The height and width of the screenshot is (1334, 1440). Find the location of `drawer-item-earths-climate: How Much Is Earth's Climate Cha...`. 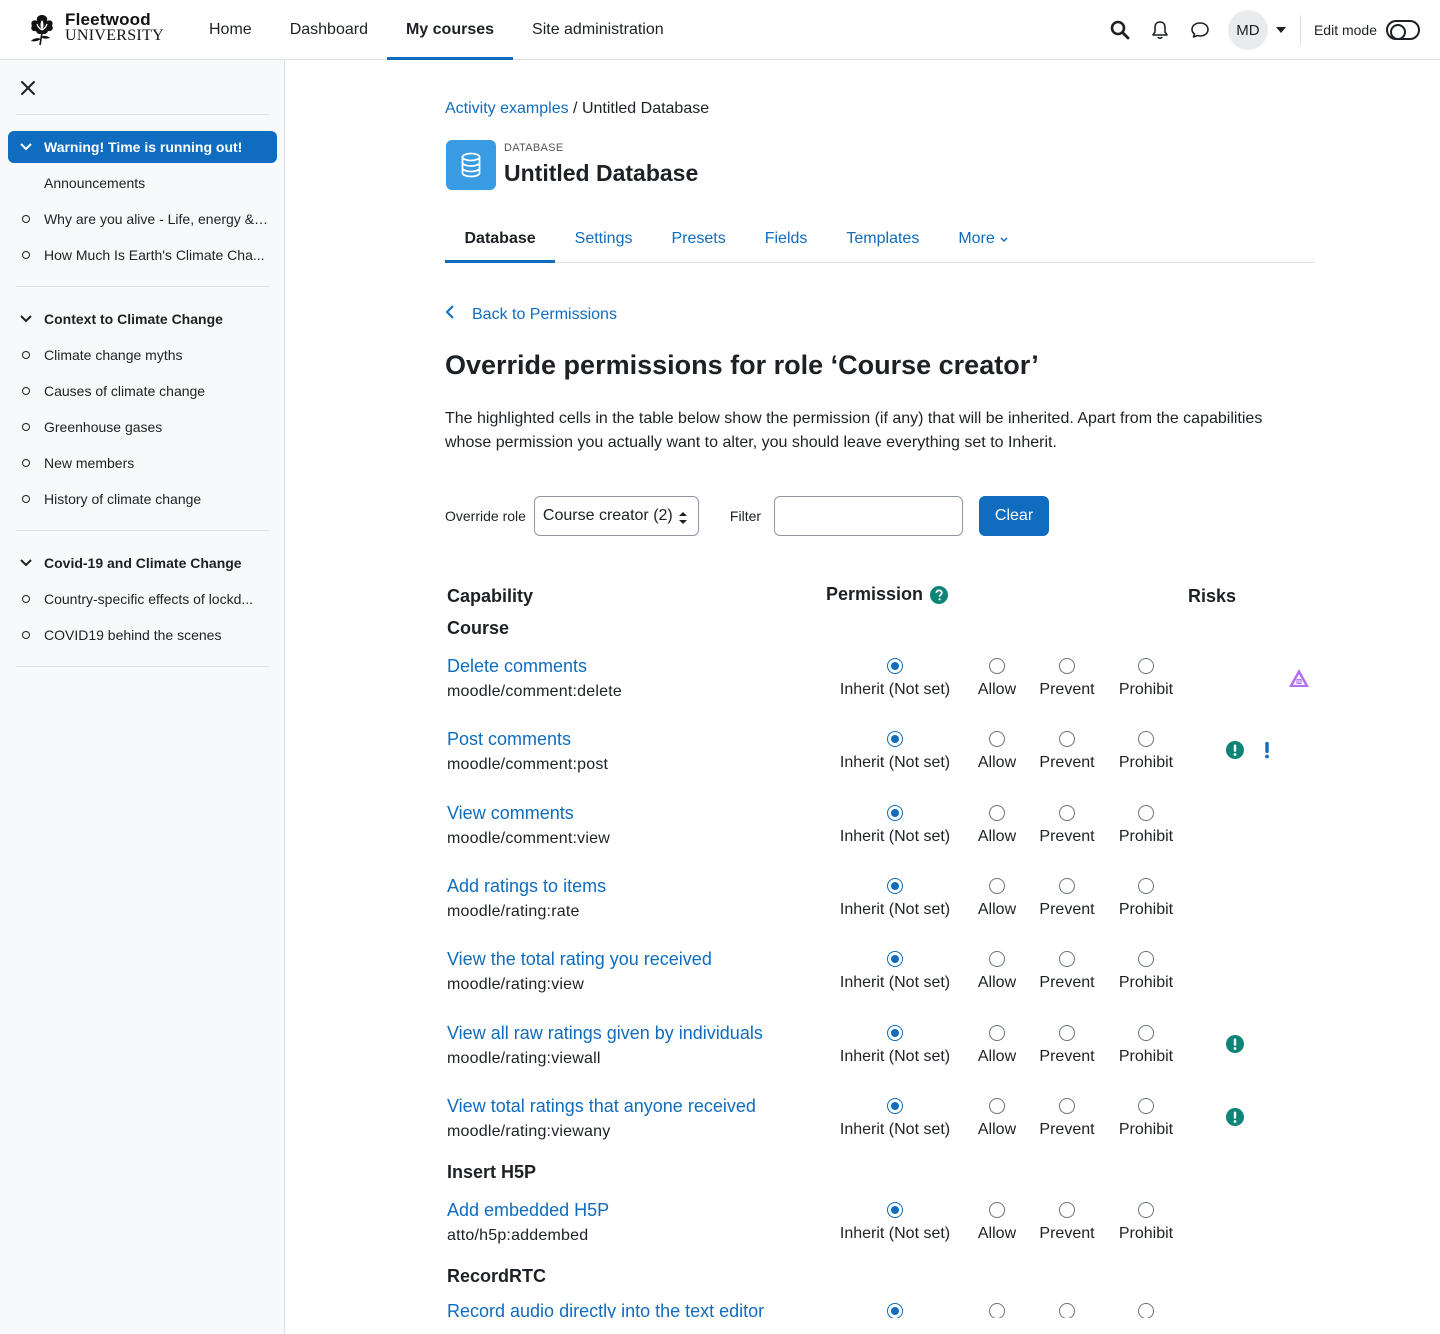

drawer-item-earths-climate: How Much Is Earth's Climate Cha... is located at coordinates (142, 255).